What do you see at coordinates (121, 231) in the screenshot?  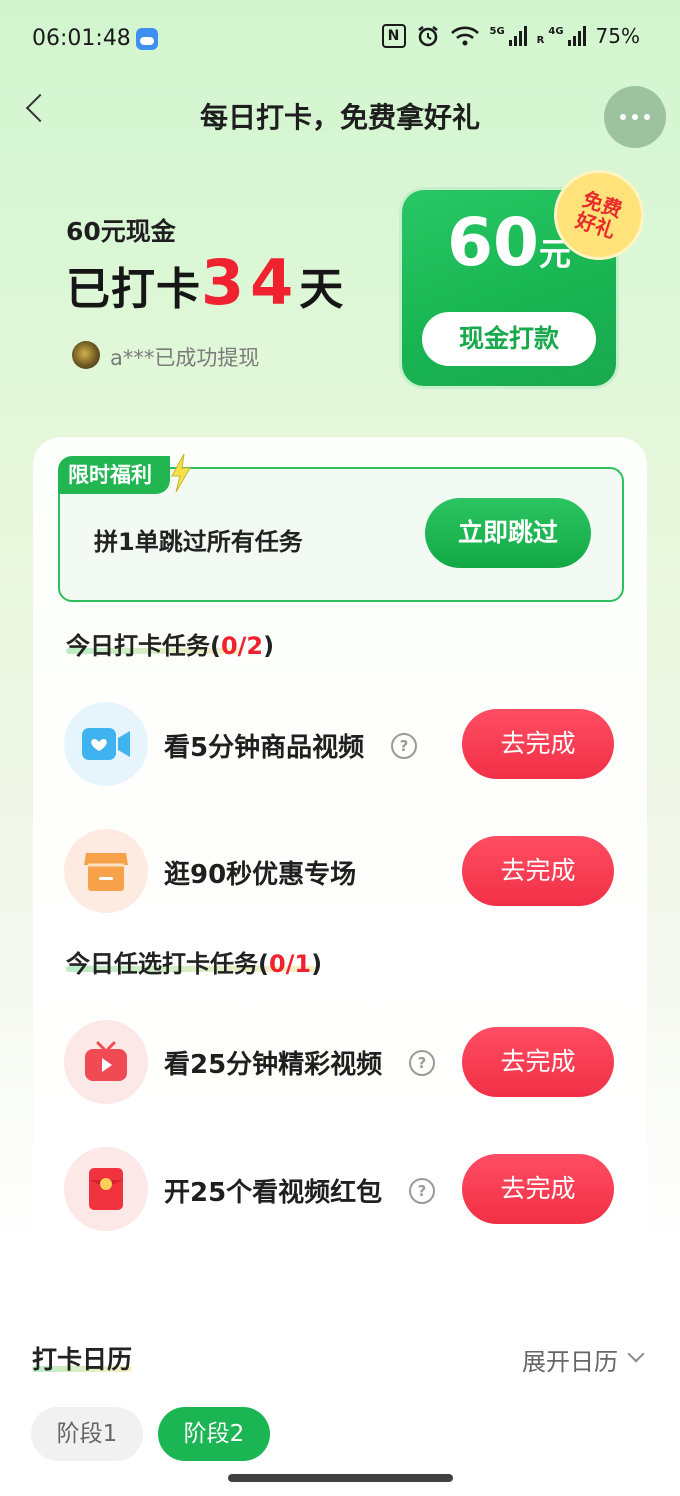 I see `cash-label: 60元现金` at bounding box center [121, 231].